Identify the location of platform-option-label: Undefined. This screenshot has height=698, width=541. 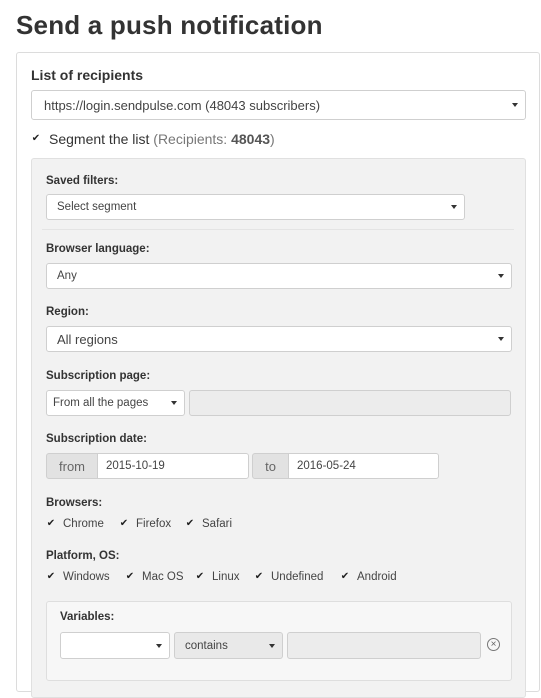
(297, 577).